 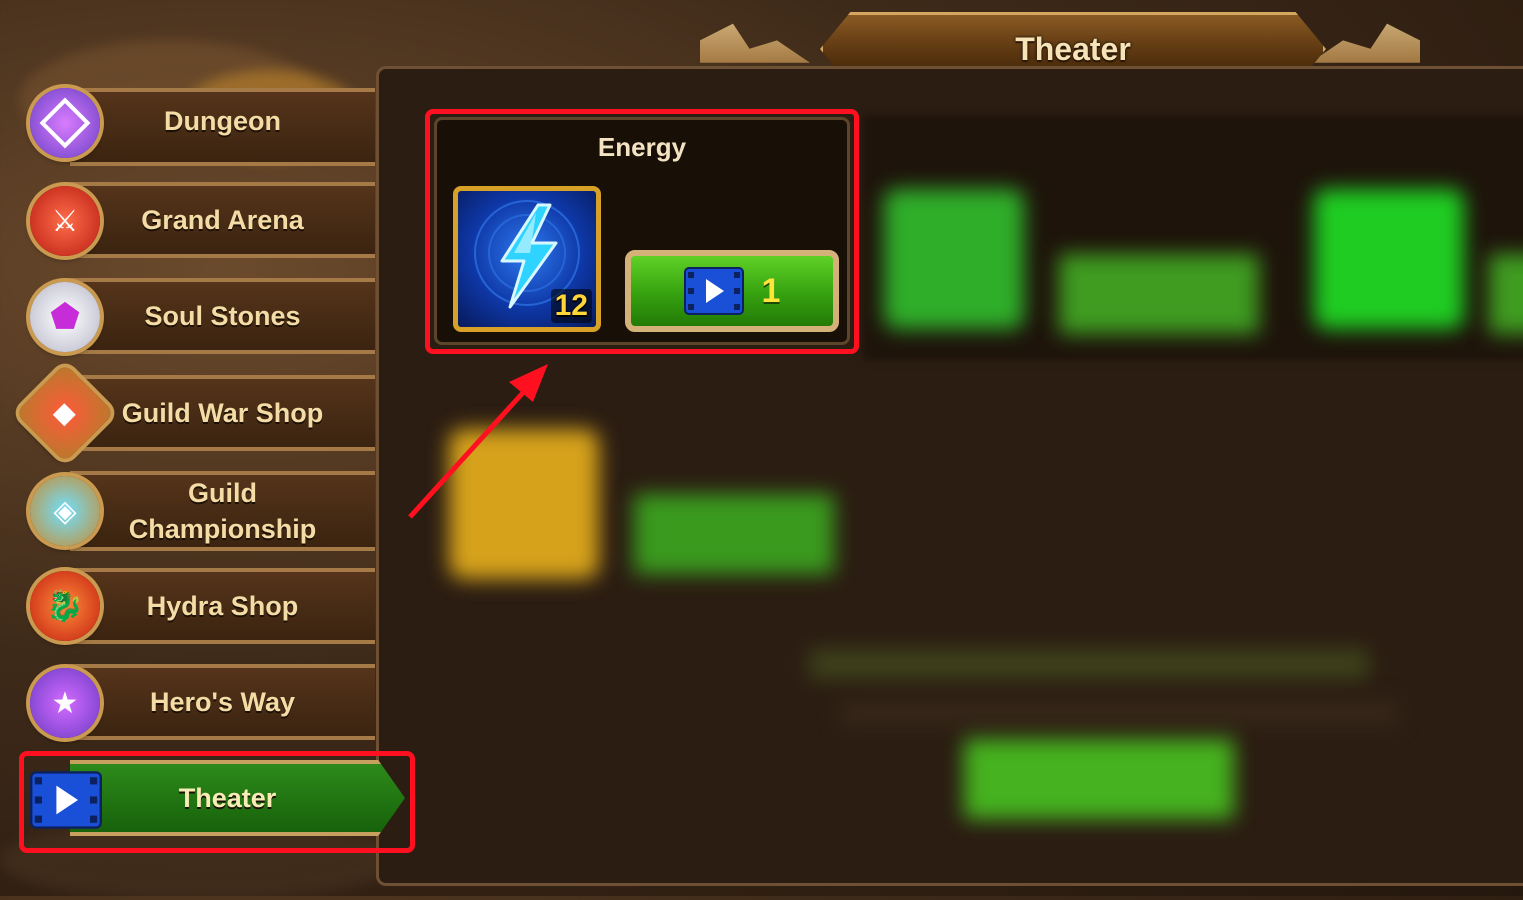 I want to click on menu-item-dungeon: Dungeon, so click(x=222, y=127).